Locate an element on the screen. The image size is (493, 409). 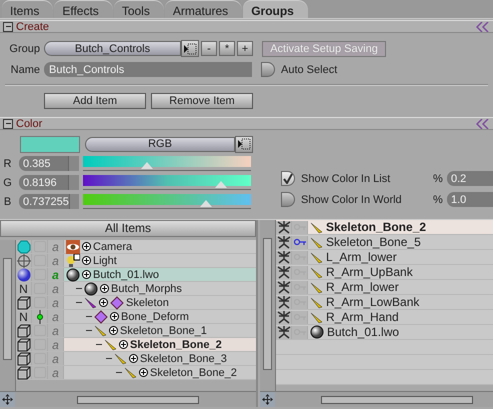
group-small-button: + is located at coordinates (245, 48).